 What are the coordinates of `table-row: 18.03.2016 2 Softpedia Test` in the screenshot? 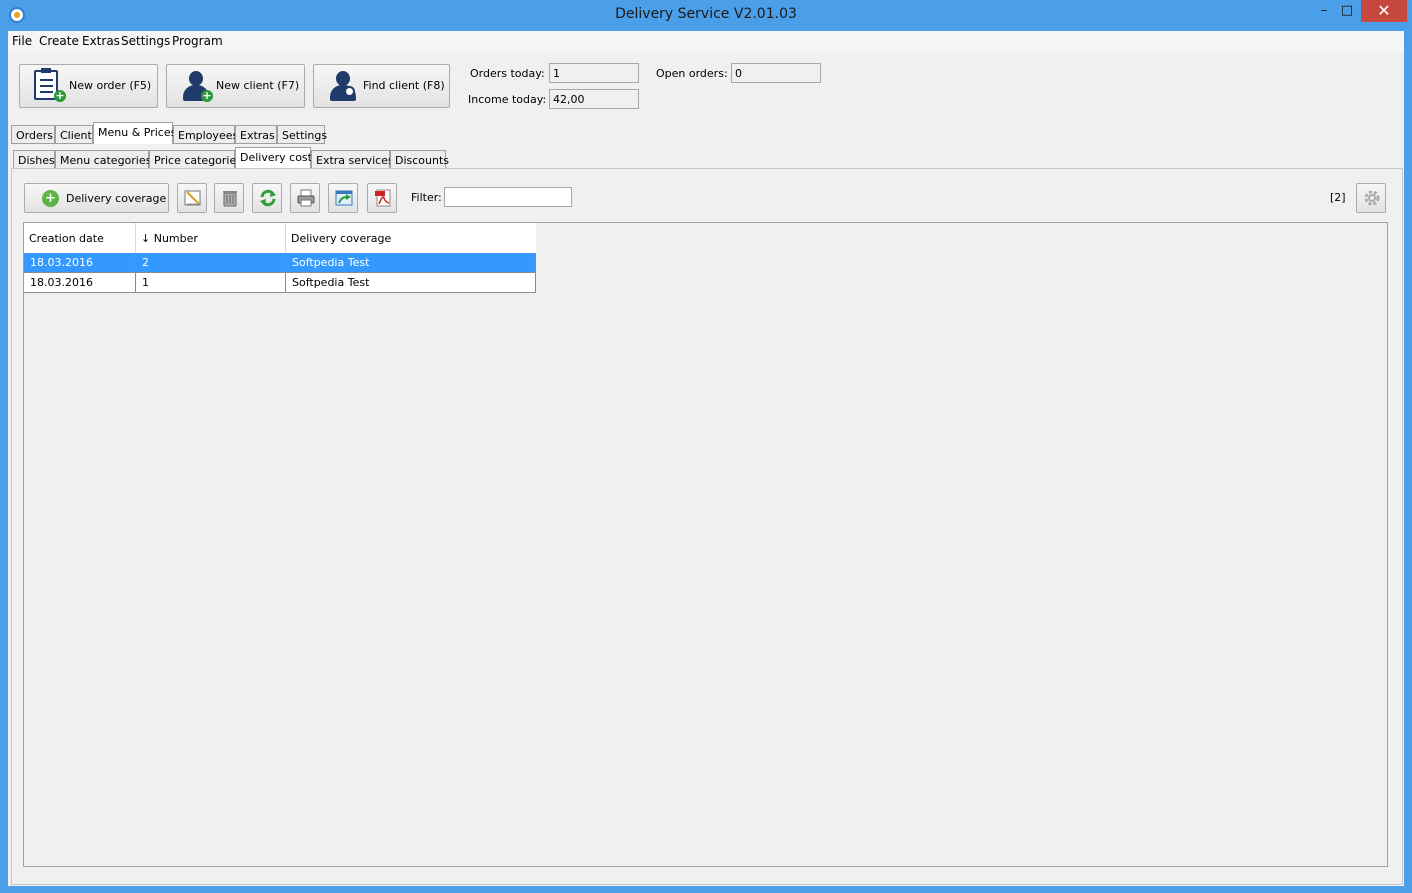 It's located at (280, 263).